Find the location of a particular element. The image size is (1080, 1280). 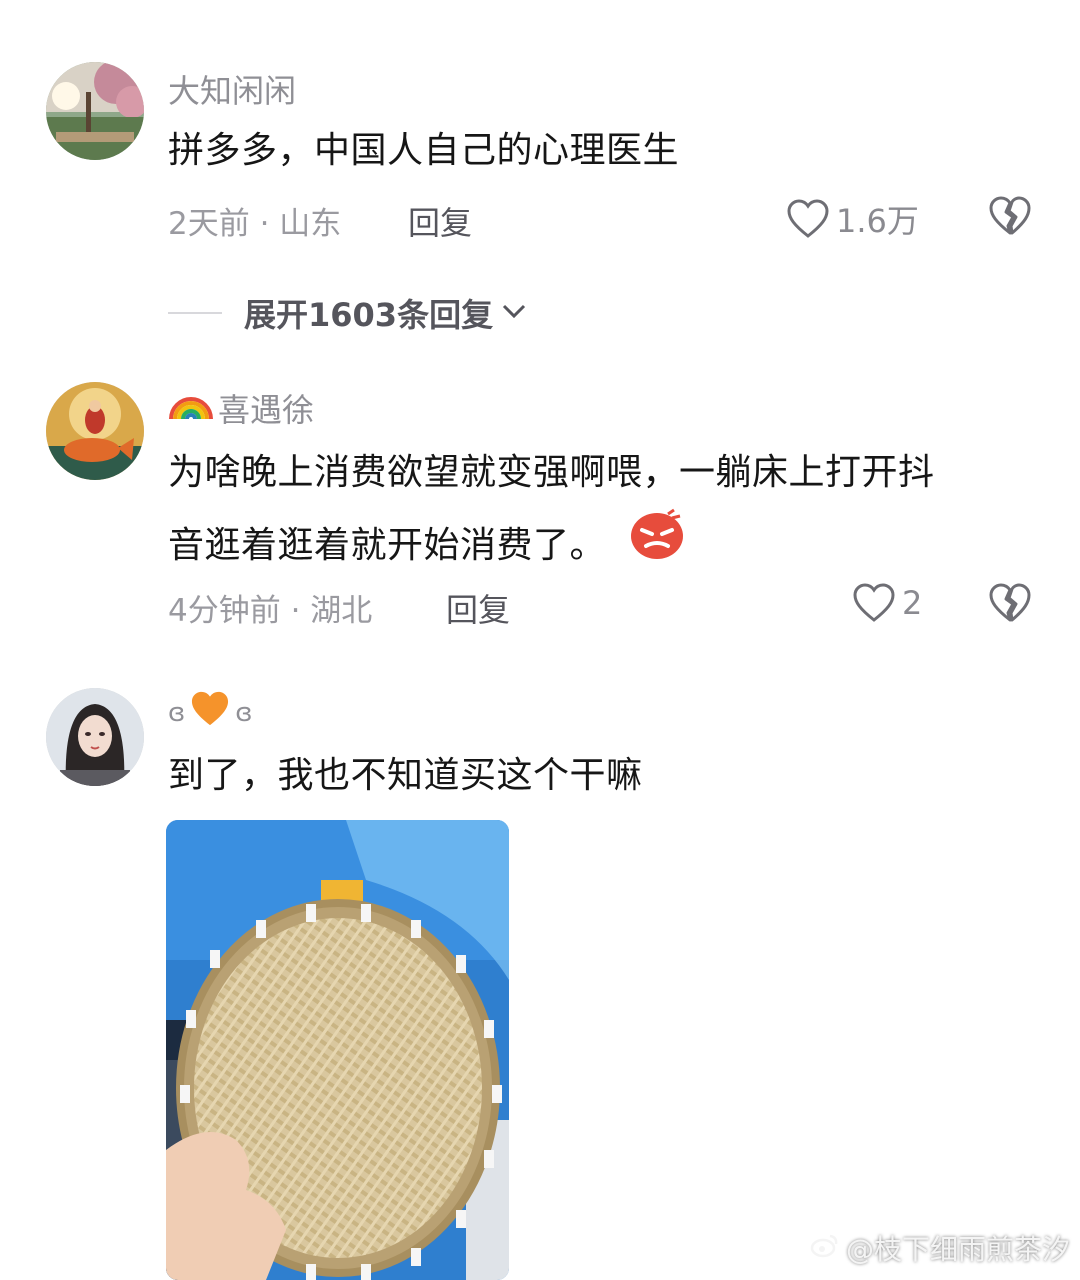

comment-text-line-2: 音逛着逛着就开始消费了。 is located at coordinates (603, 546).